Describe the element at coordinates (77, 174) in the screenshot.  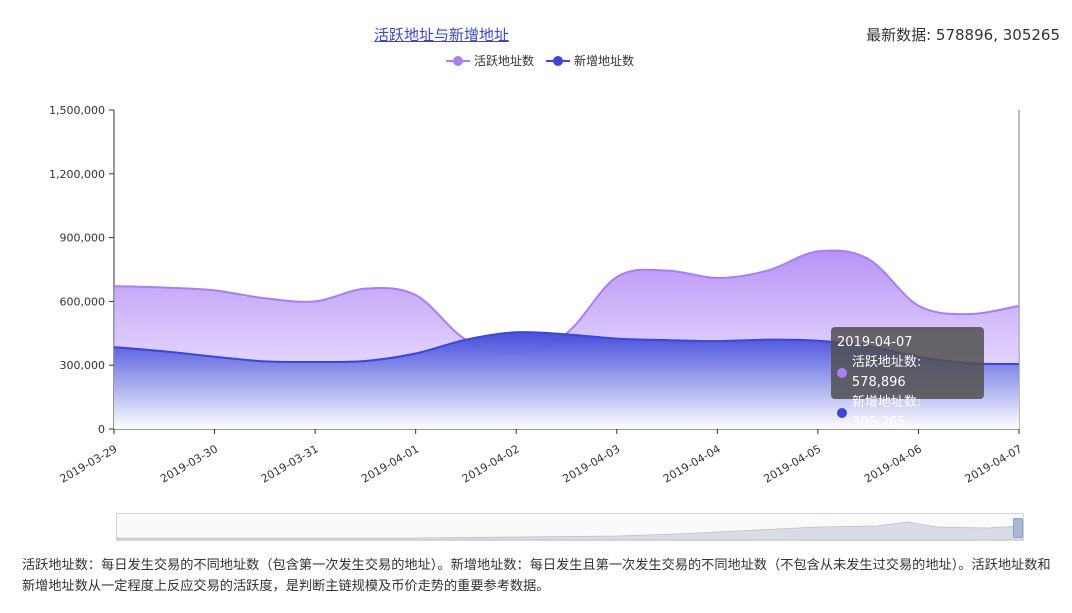
I see `y-tick-label: 1,200,000` at that location.